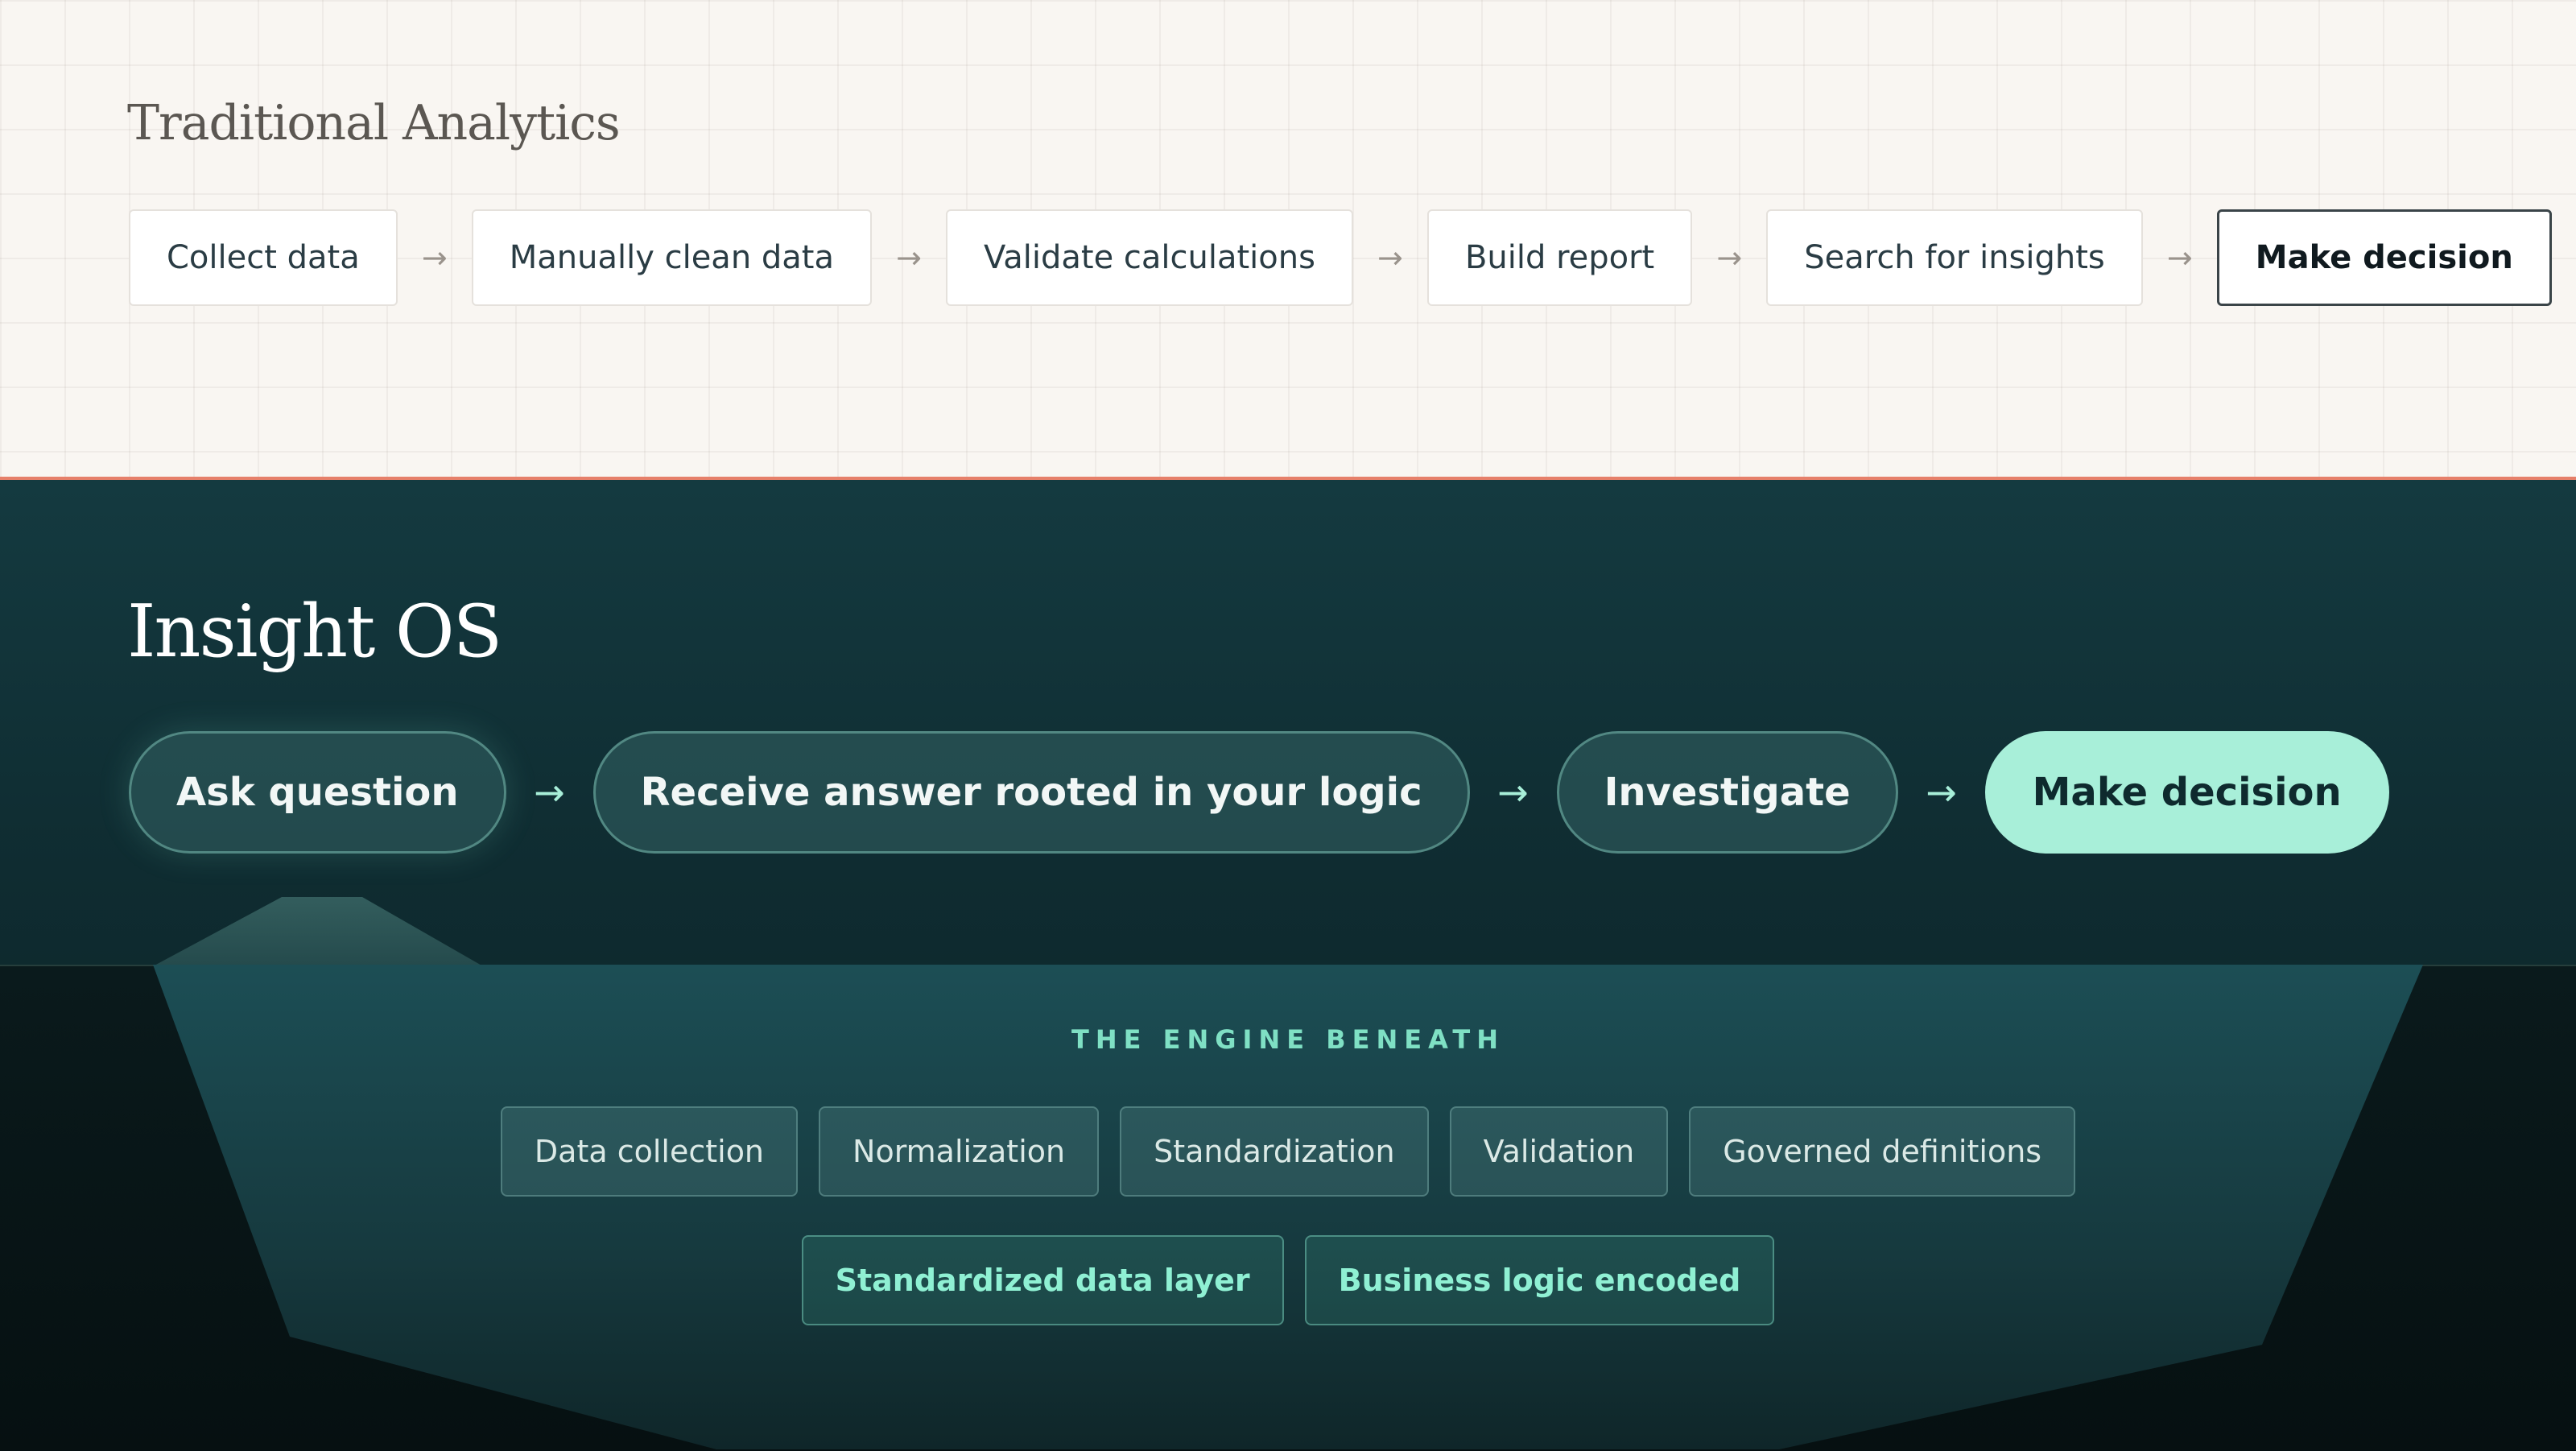 This screenshot has height=1451, width=2576. I want to click on step-receive-answer: Receive answer rooted in your logic, so click(1031, 792).